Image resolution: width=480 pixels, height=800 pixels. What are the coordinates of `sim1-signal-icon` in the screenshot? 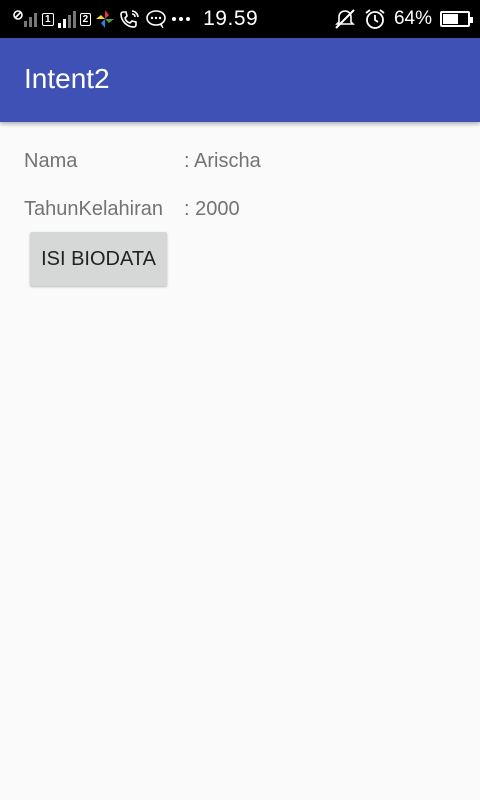 It's located at (66, 19).